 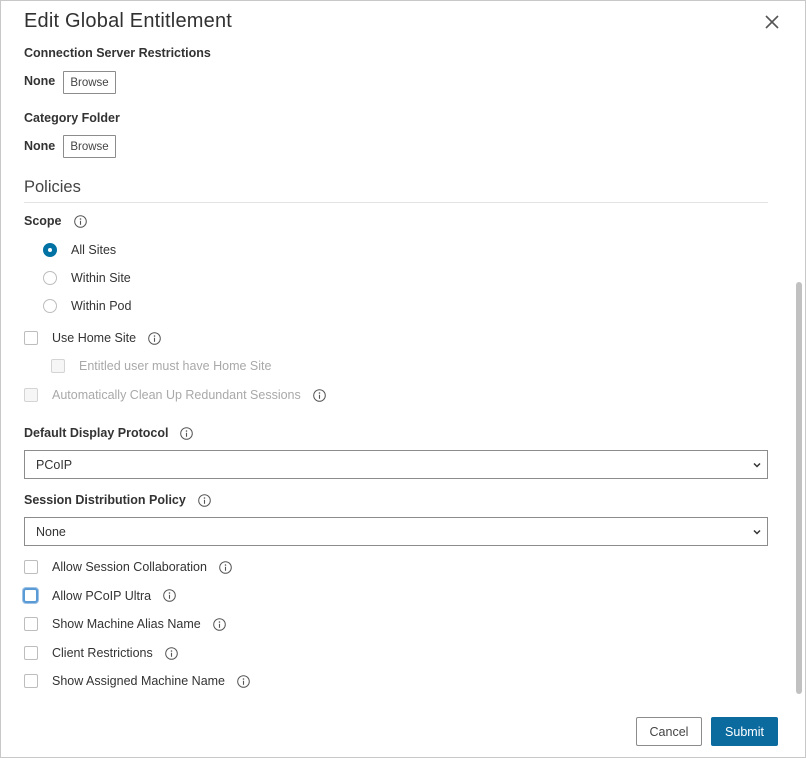 What do you see at coordinates (31, 681) in the screenshot?
I see `show-assigned-machine-name-checkbox` at bounding box center [31, 681].